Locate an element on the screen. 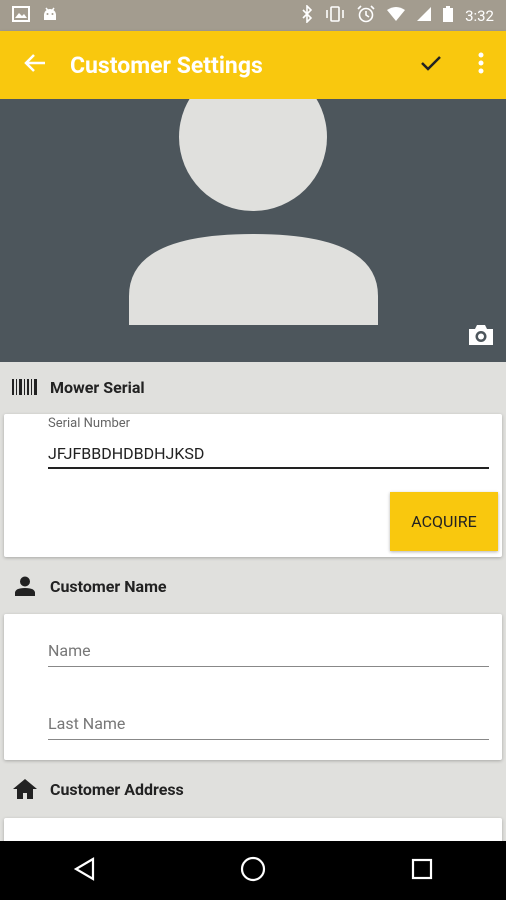  recents-square-icon is located at coordinates (422, 871).